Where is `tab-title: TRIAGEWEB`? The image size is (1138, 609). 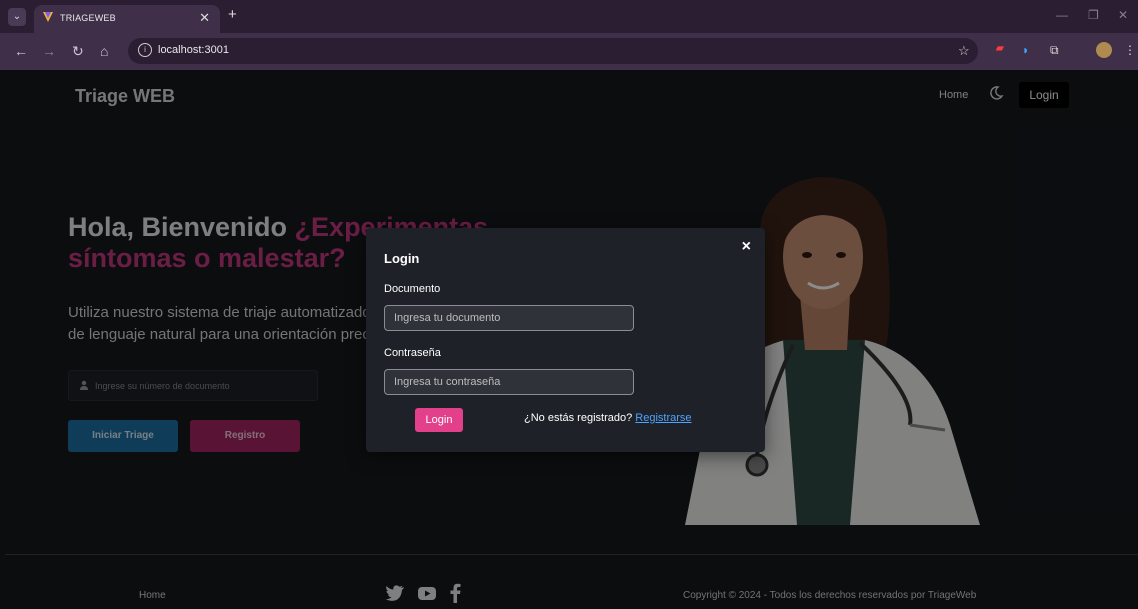 tab-title: TRIAGEWEB is located at coordinates (88, 18).